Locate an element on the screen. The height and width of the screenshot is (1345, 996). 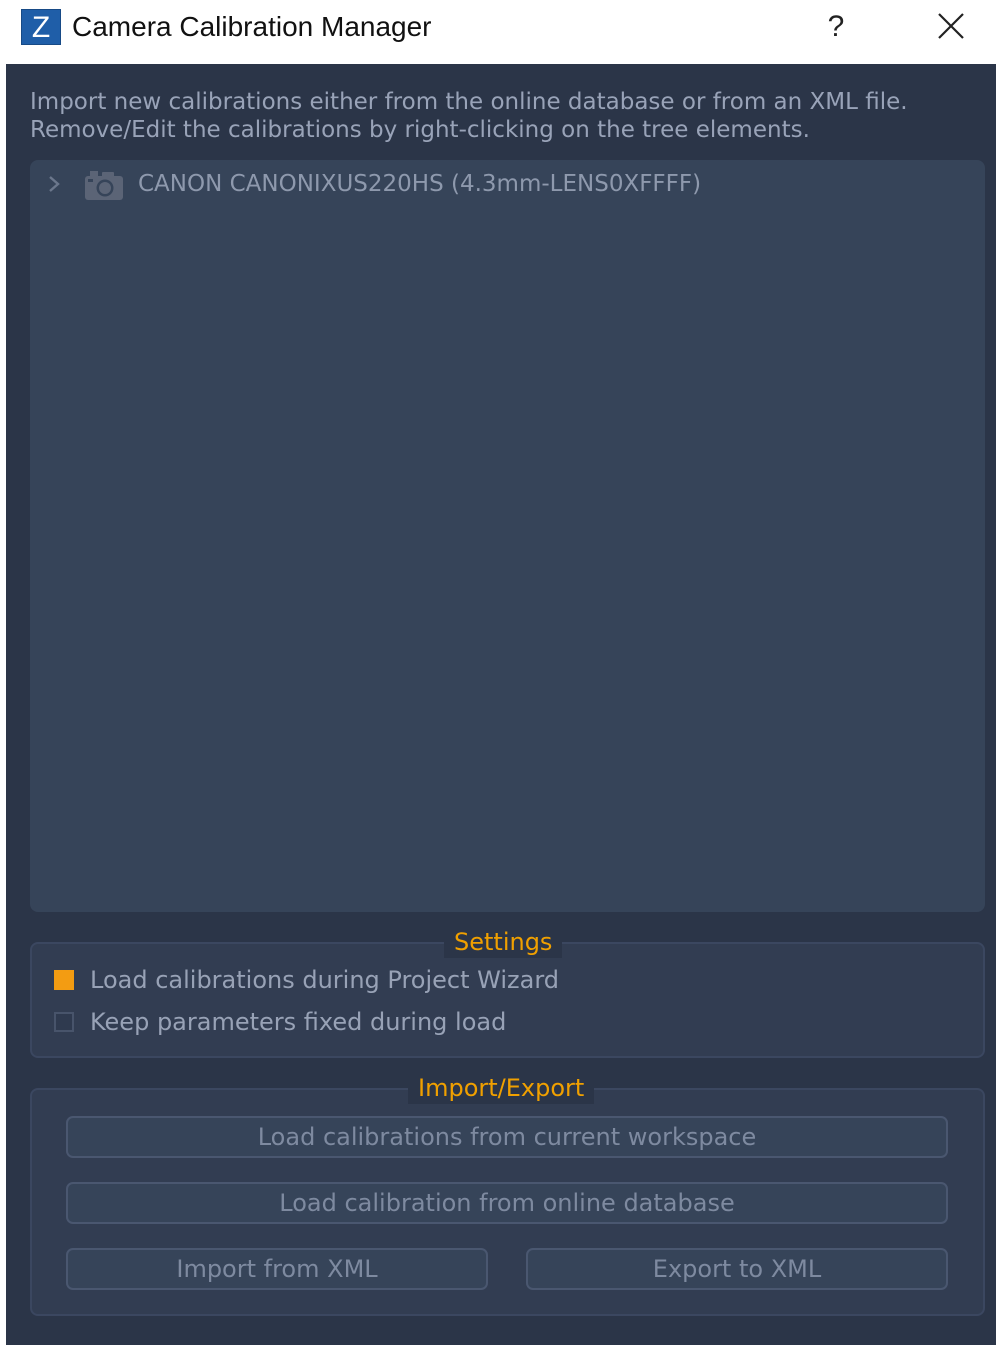
app-logo-icon: Z is located at coordinates (41, 27).